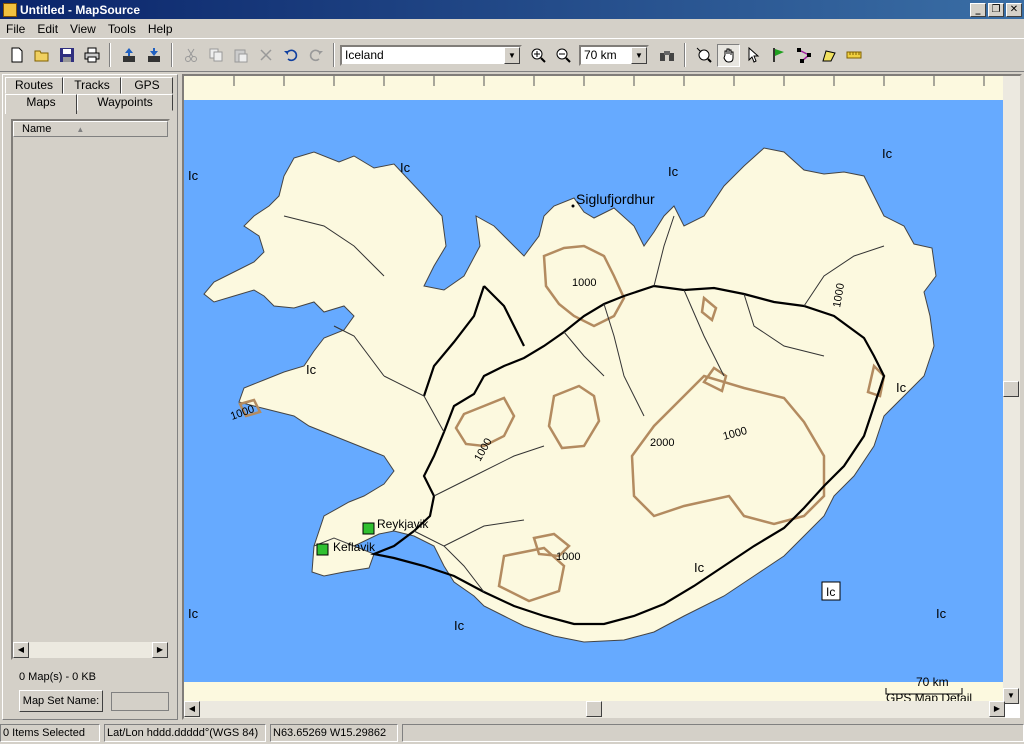 This screenshot has width=1024, height=744. What do you see at coordinates (666, 55) in the screenshot?
I see `find-button` at bounding box center [666, 55].